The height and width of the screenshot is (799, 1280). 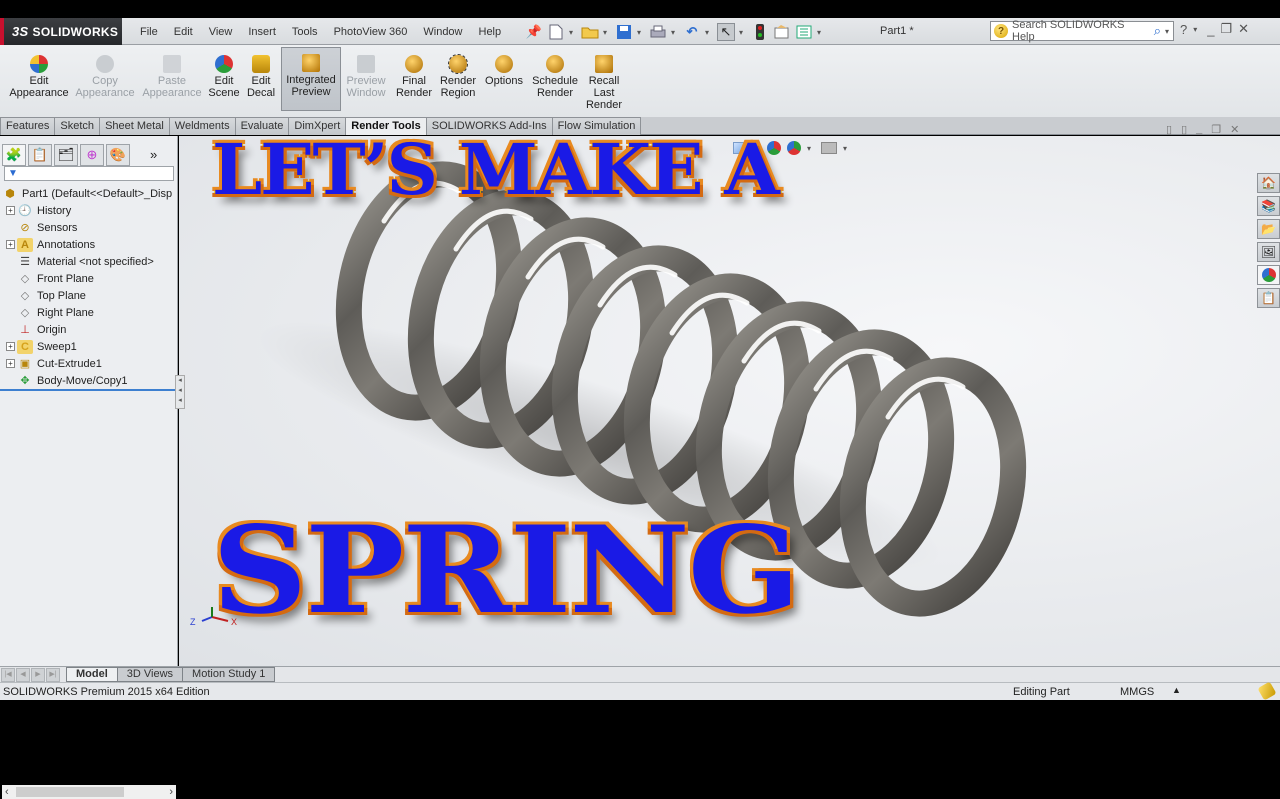 I want to click on solidworks-resources-icon: 🏠, so click(x=1268, y=183).